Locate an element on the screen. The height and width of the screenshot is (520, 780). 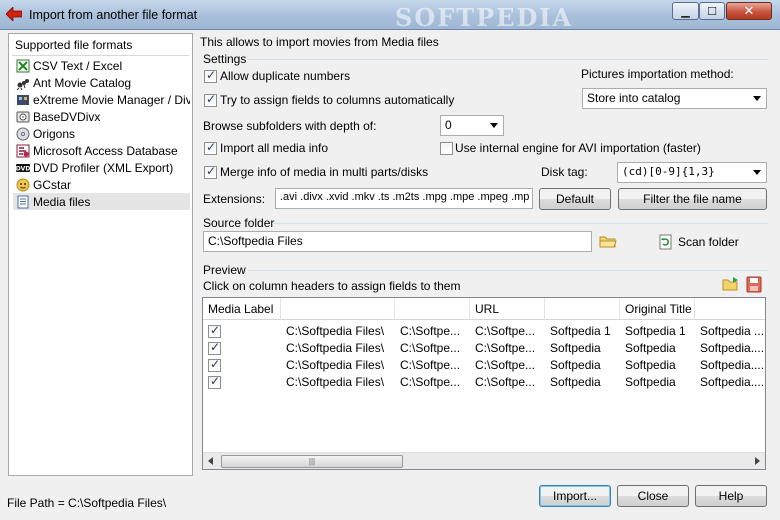
ant-icon is located at coordinates (22, 83).